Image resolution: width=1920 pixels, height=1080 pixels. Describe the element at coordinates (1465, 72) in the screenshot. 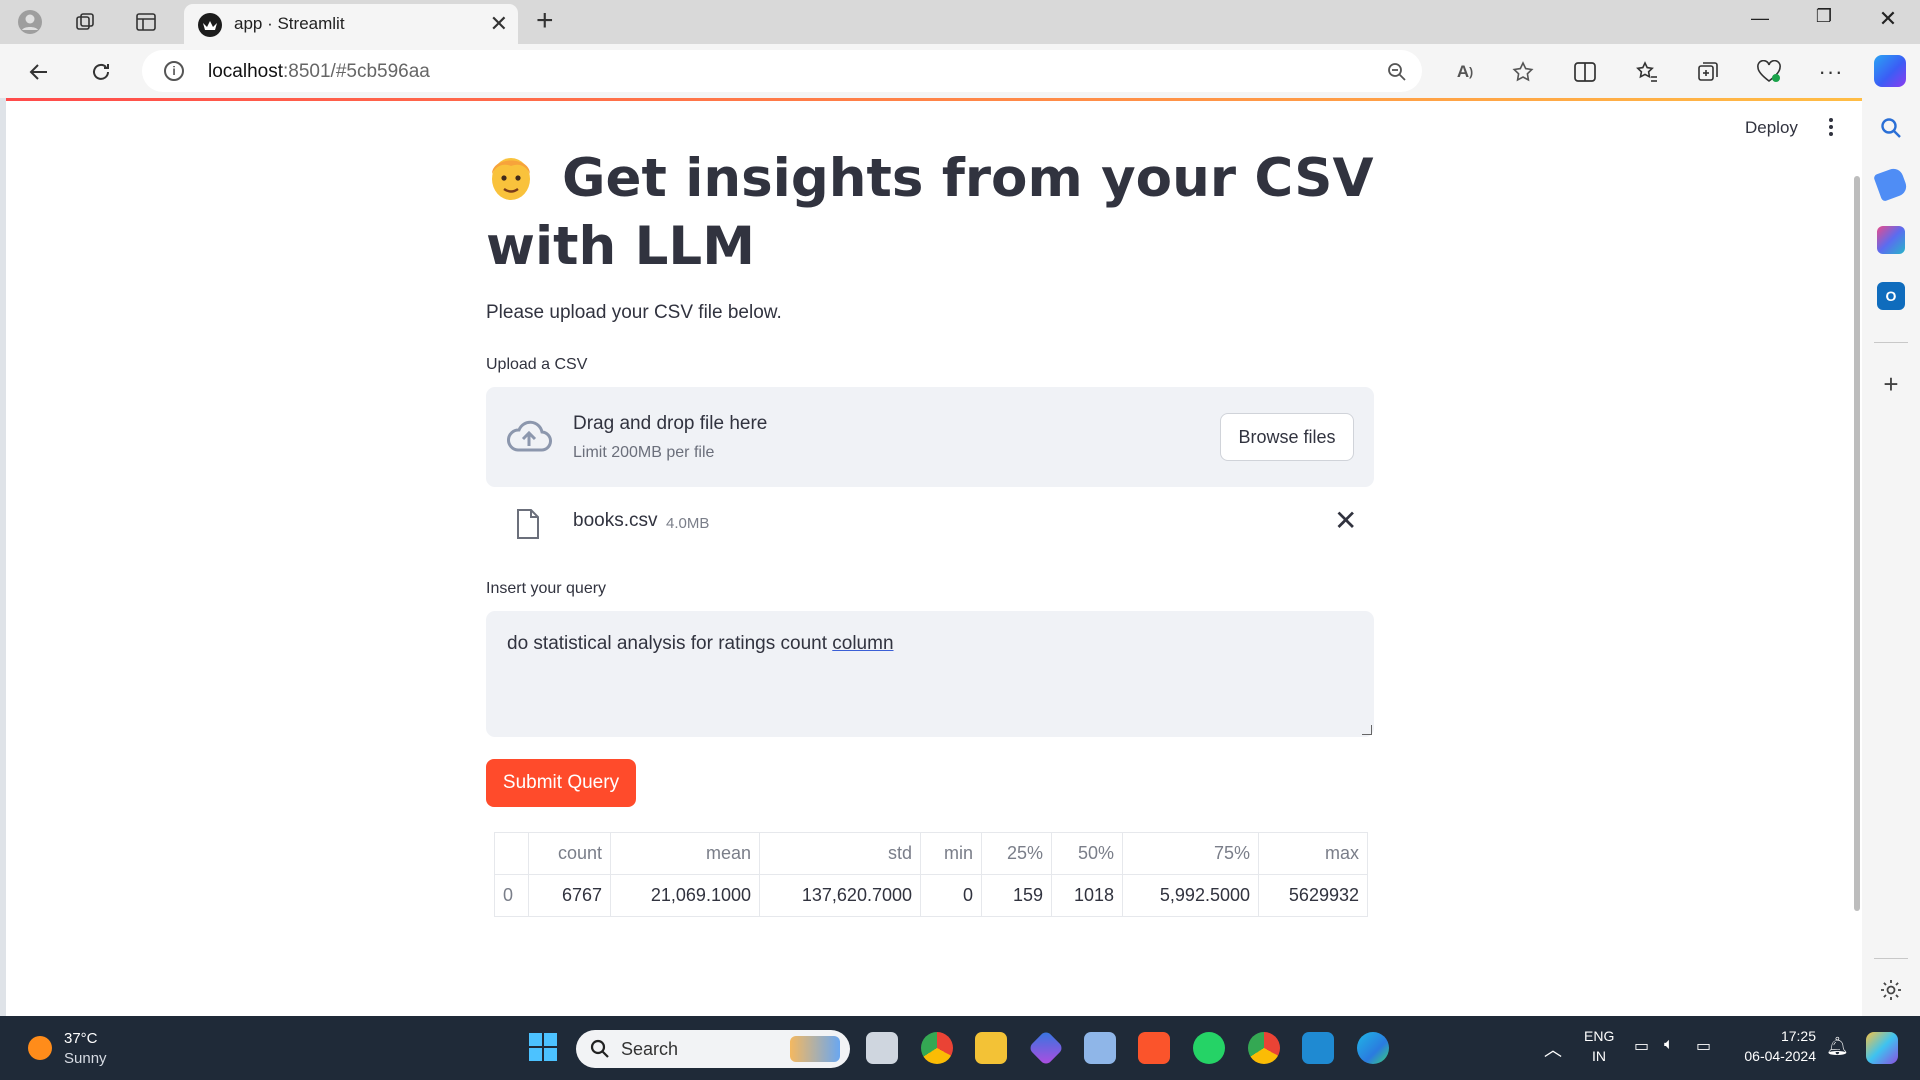

I see `read-aloud-icon: A)` at that location.